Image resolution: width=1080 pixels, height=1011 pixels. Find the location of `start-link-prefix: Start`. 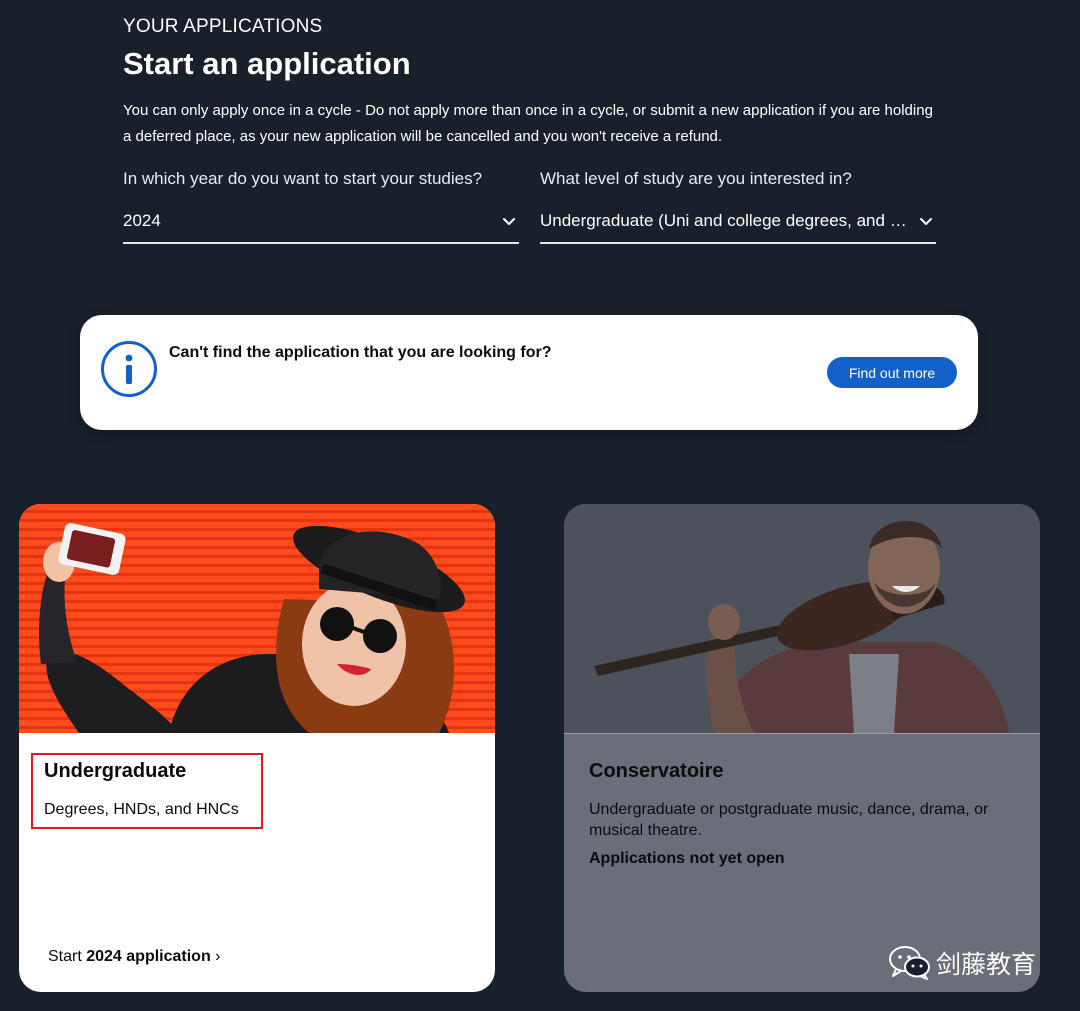

start-link-prefix: Start is located at coordinates (67, 956).